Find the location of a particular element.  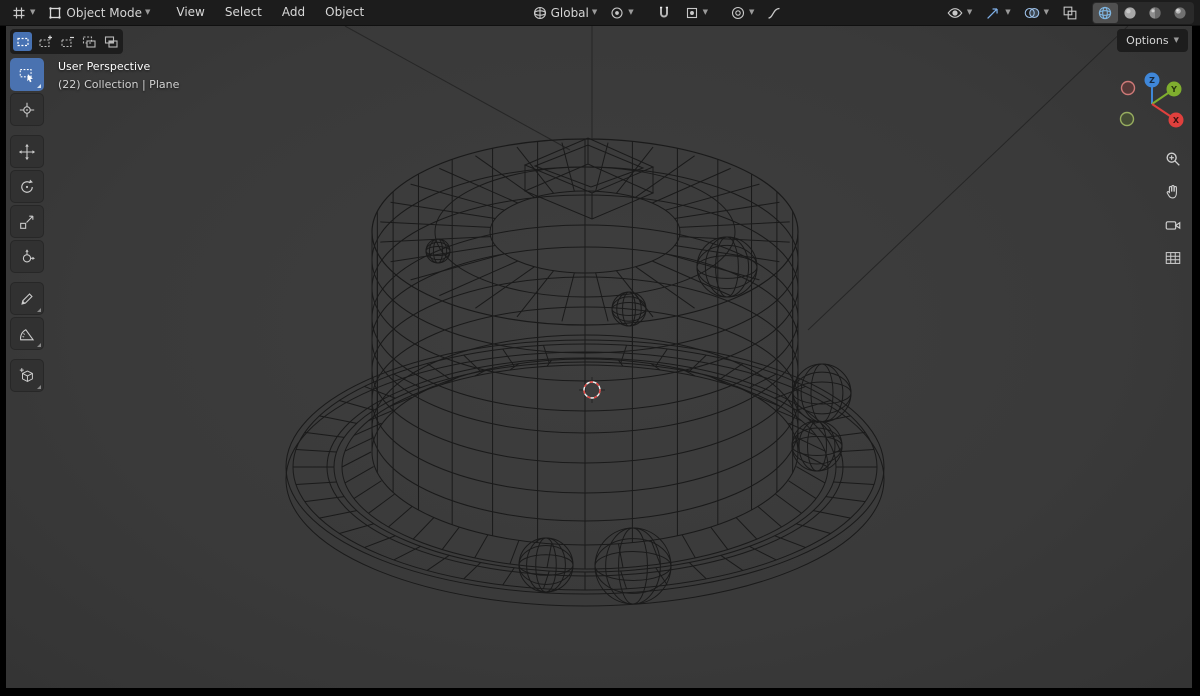

xray-toggle is located at coordinates (1070, 13).